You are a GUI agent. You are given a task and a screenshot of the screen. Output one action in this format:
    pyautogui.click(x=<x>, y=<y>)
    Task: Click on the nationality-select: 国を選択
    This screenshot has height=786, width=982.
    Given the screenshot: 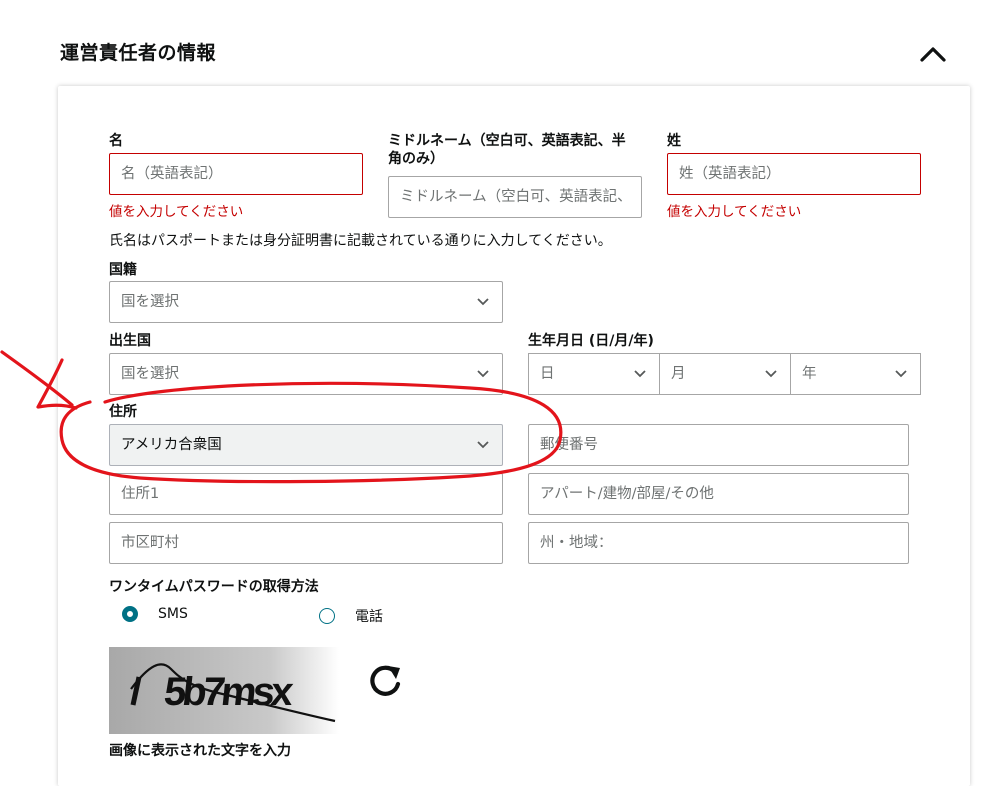 What is the action you would take?
    pyautogui.click(x=306, y=302)
    